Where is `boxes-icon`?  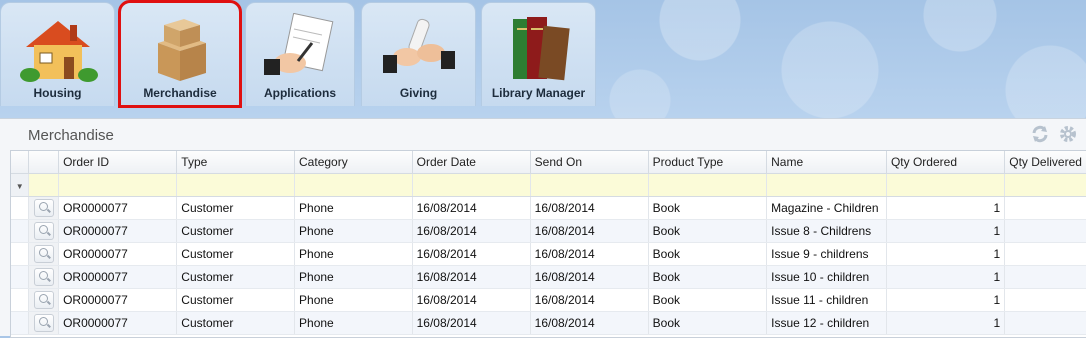
boxes-icon is located at coordinates (180, 51).